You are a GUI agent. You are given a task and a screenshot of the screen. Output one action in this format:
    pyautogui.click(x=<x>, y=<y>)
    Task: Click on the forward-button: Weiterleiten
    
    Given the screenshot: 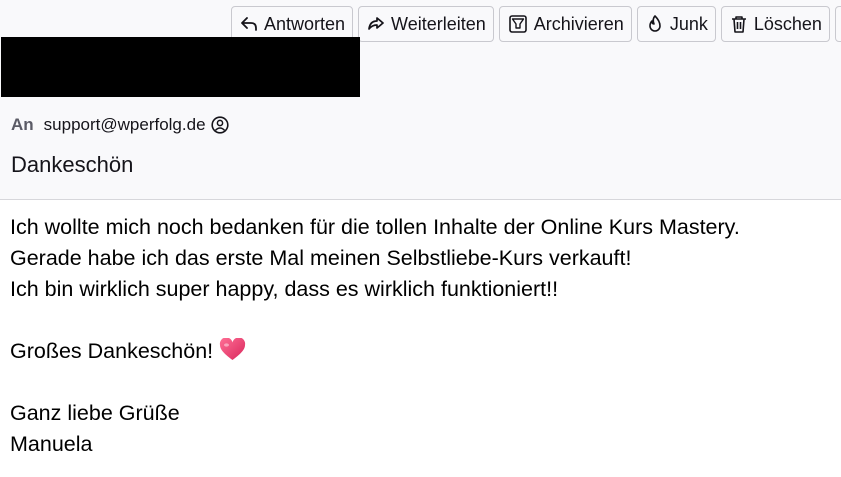 What is the action you would take?
    pyautogui.click(x=426, y=24)
    